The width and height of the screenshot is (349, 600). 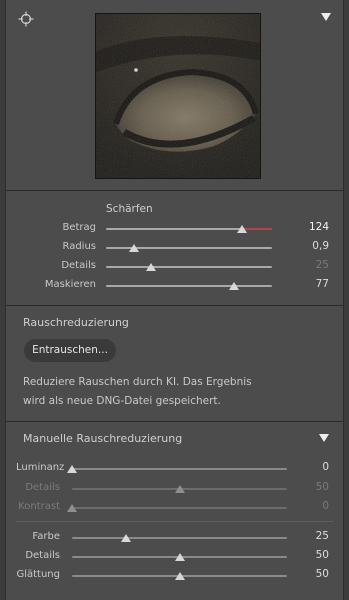 What do you see at coordinates (309, 284) in the screenshot?
I see `slider-value: 77` at bounding box center [309, 284].